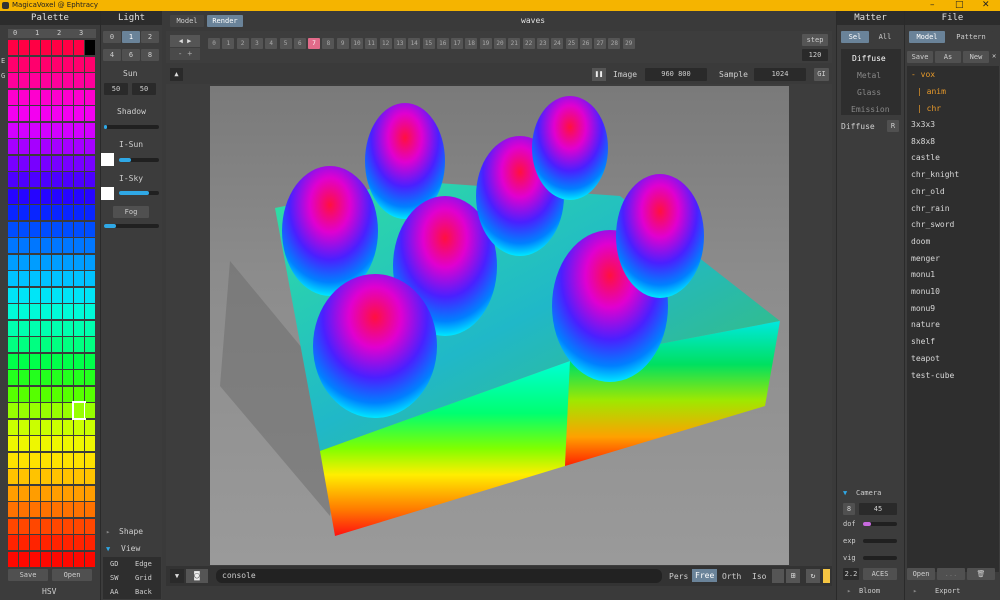  What do you see at coordinates (855, 37) in the screenshot?
I see `matter-tab-sel: Sel` at bounding box center [855, 37].